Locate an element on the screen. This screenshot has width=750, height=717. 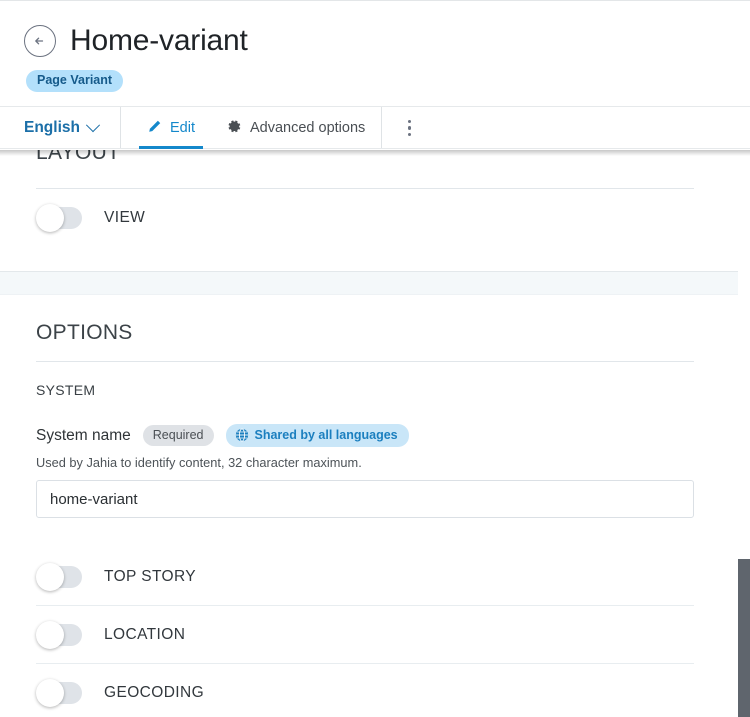
page-header: Home-variant Page Variant is located at coordinates (375, 47).